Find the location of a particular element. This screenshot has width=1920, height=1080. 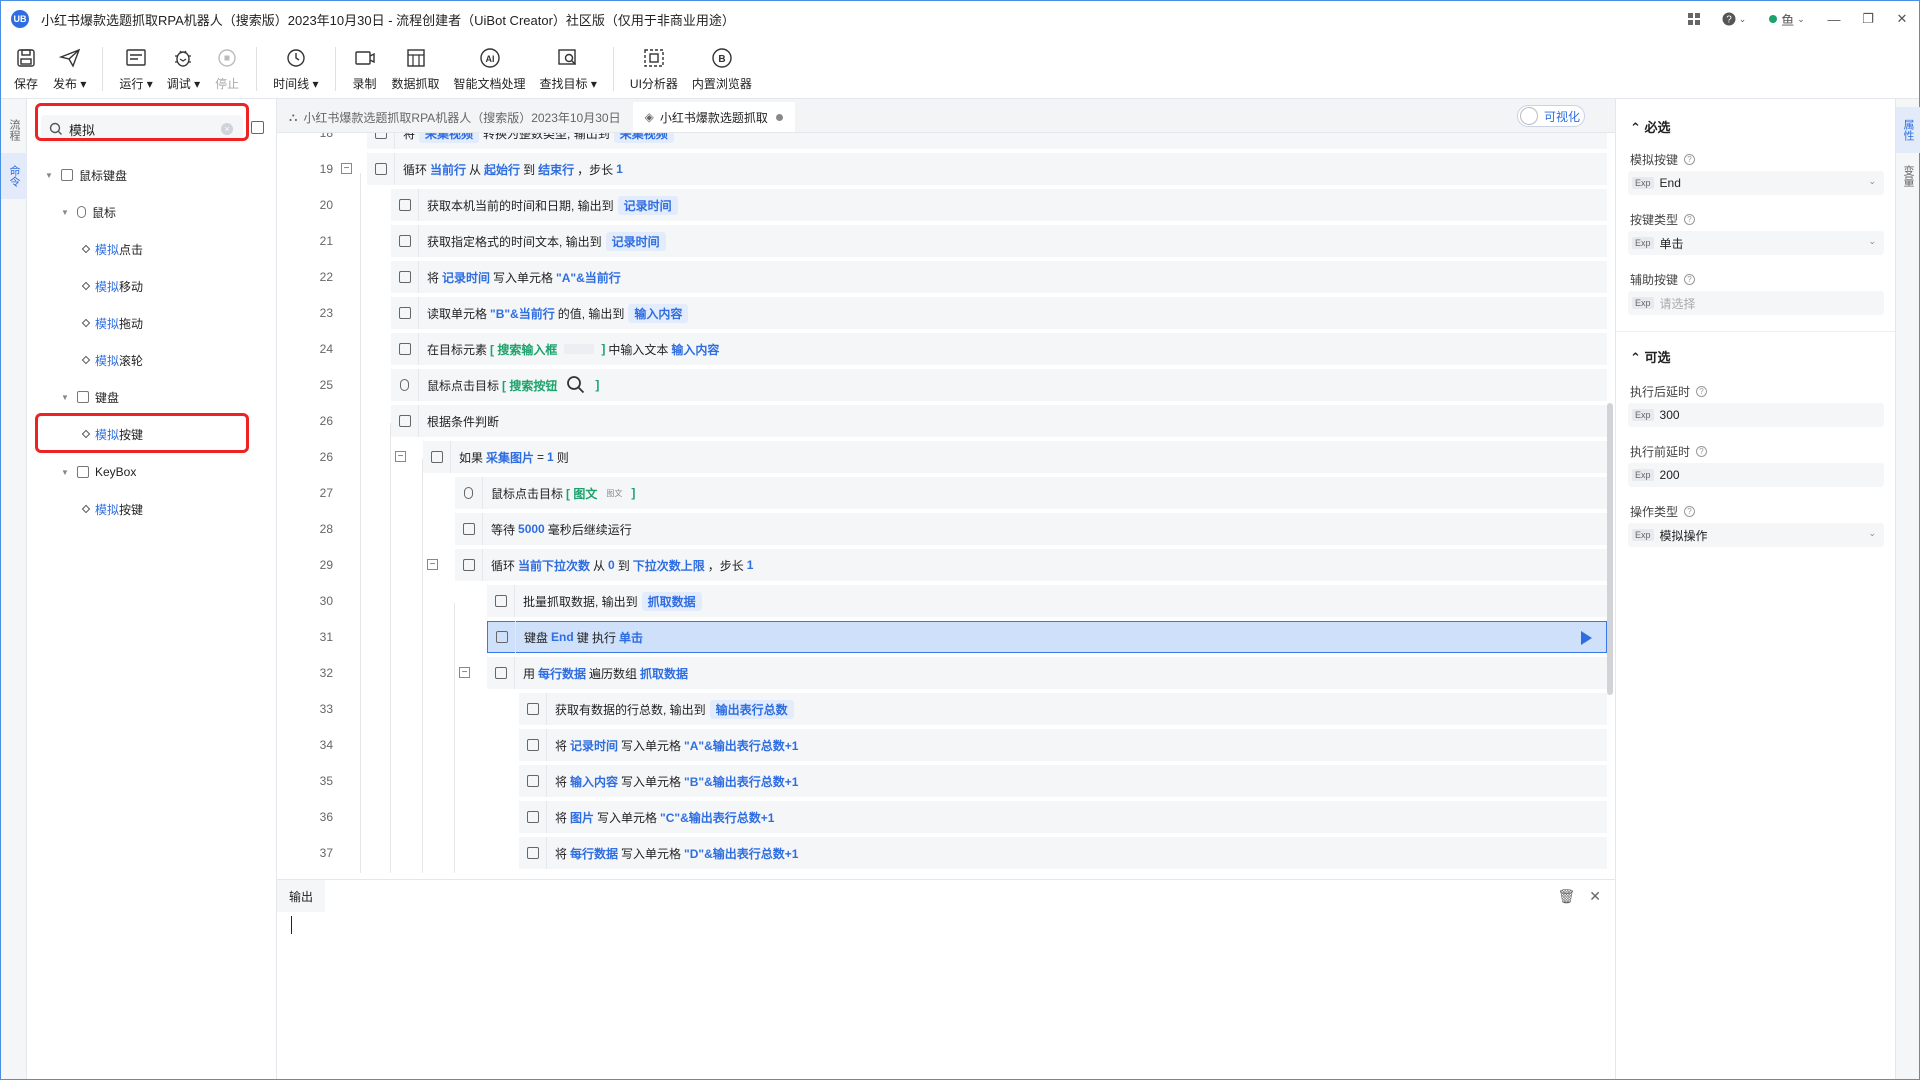

code-line: 26 − 如果 采集图片 = 1 则 is located at coordinates (942, 457).